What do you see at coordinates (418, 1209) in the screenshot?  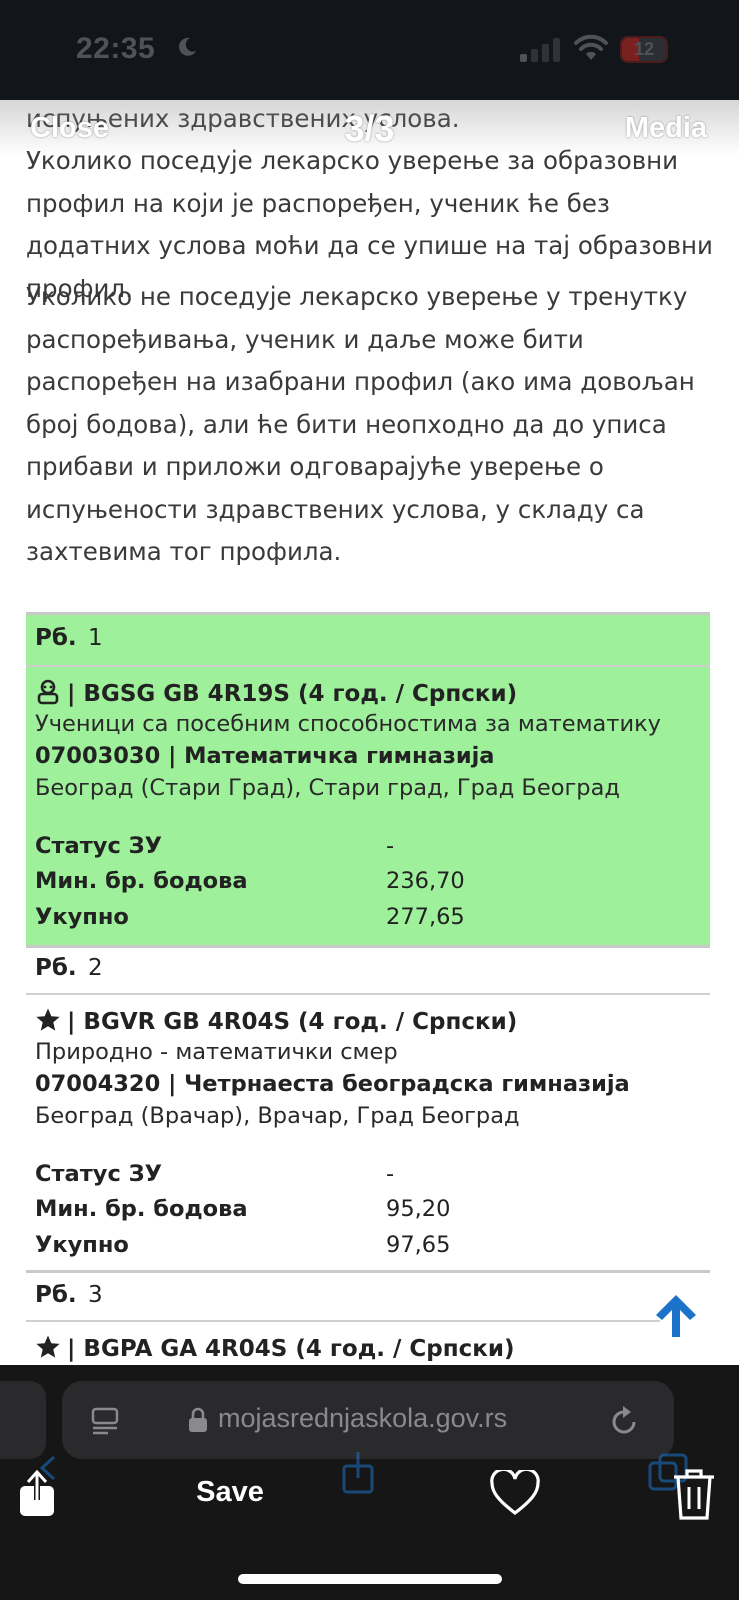 I see `min-points-value: 95,20` at bounding box center [418, 1209].